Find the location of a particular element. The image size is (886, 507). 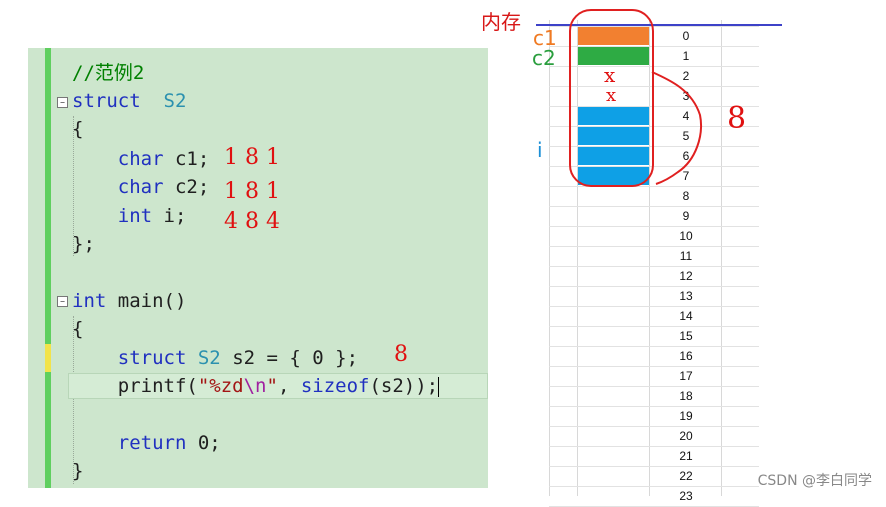

code-line: char c2; is located at coordinates (141, 187).